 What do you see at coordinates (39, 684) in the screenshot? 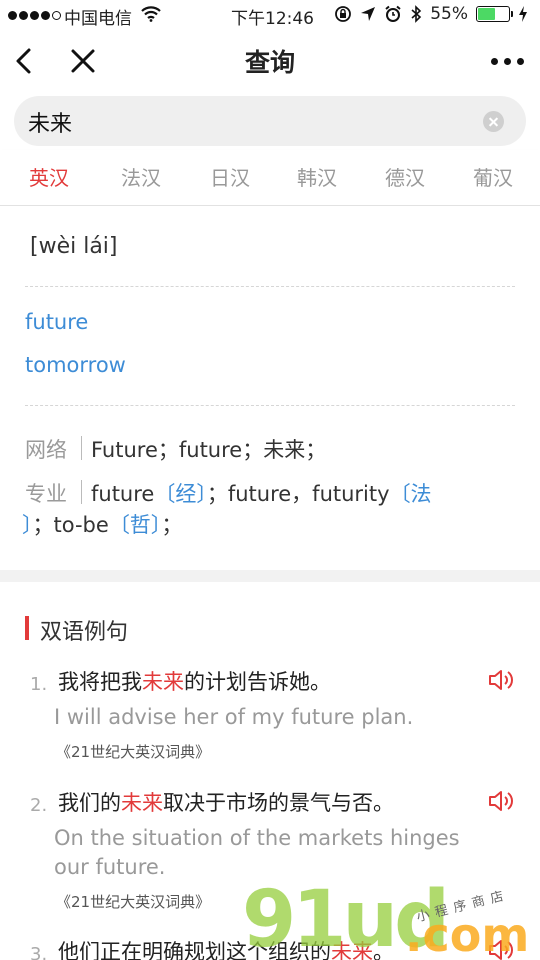
I see `example-number: 1.` at bounding box center [39, 684].